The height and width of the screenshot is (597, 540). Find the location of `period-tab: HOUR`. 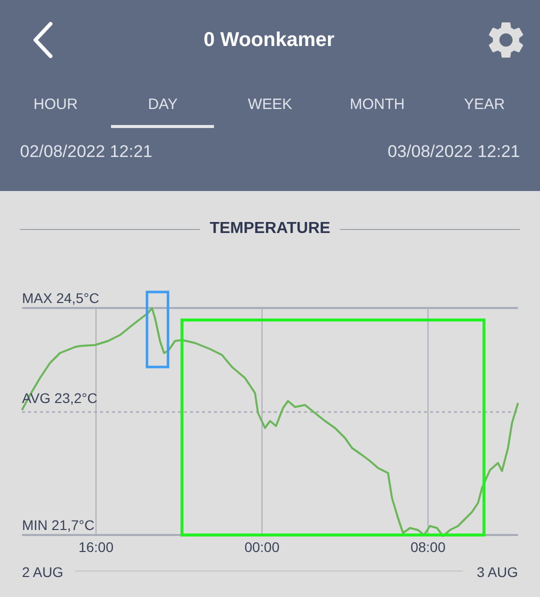

period-tab: HOUR is located at coordinates (56, 109).